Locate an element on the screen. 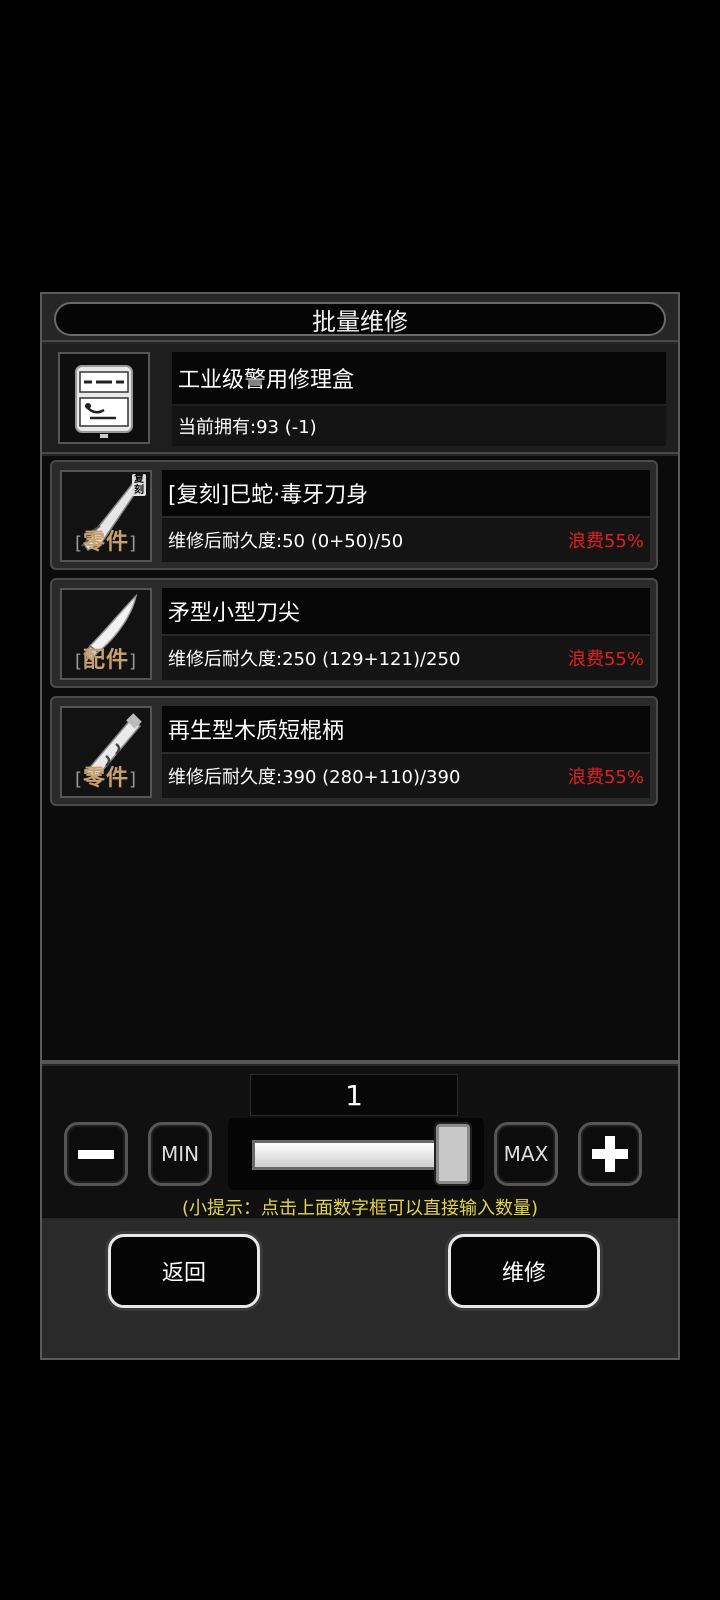  blade-icon: 复刻 [零件] is located at coordinates (106, 516).